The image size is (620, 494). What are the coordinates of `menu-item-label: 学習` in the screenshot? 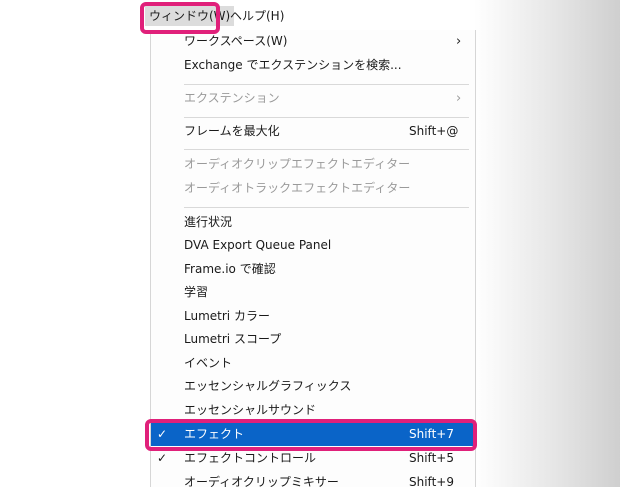 It's located at (196, 292).